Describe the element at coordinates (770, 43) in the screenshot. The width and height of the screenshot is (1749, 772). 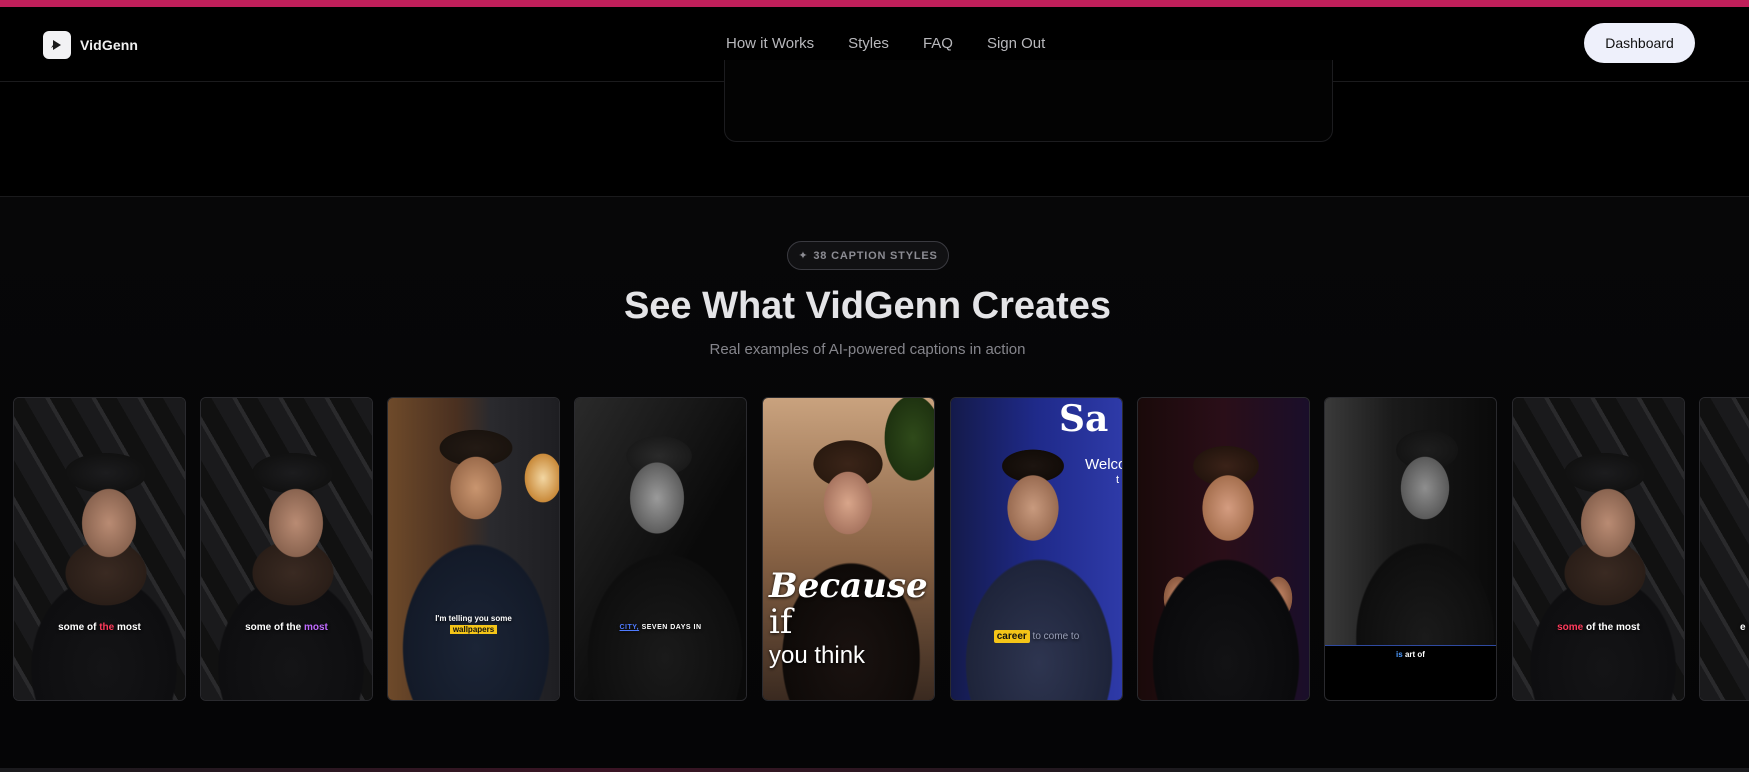
I see `nav-link-how-it-works: How it Works` at that location.